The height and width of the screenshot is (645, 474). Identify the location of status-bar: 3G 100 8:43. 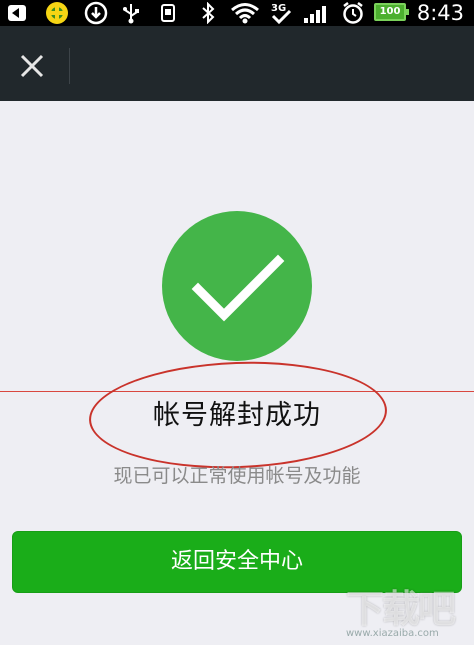
(237, 13).